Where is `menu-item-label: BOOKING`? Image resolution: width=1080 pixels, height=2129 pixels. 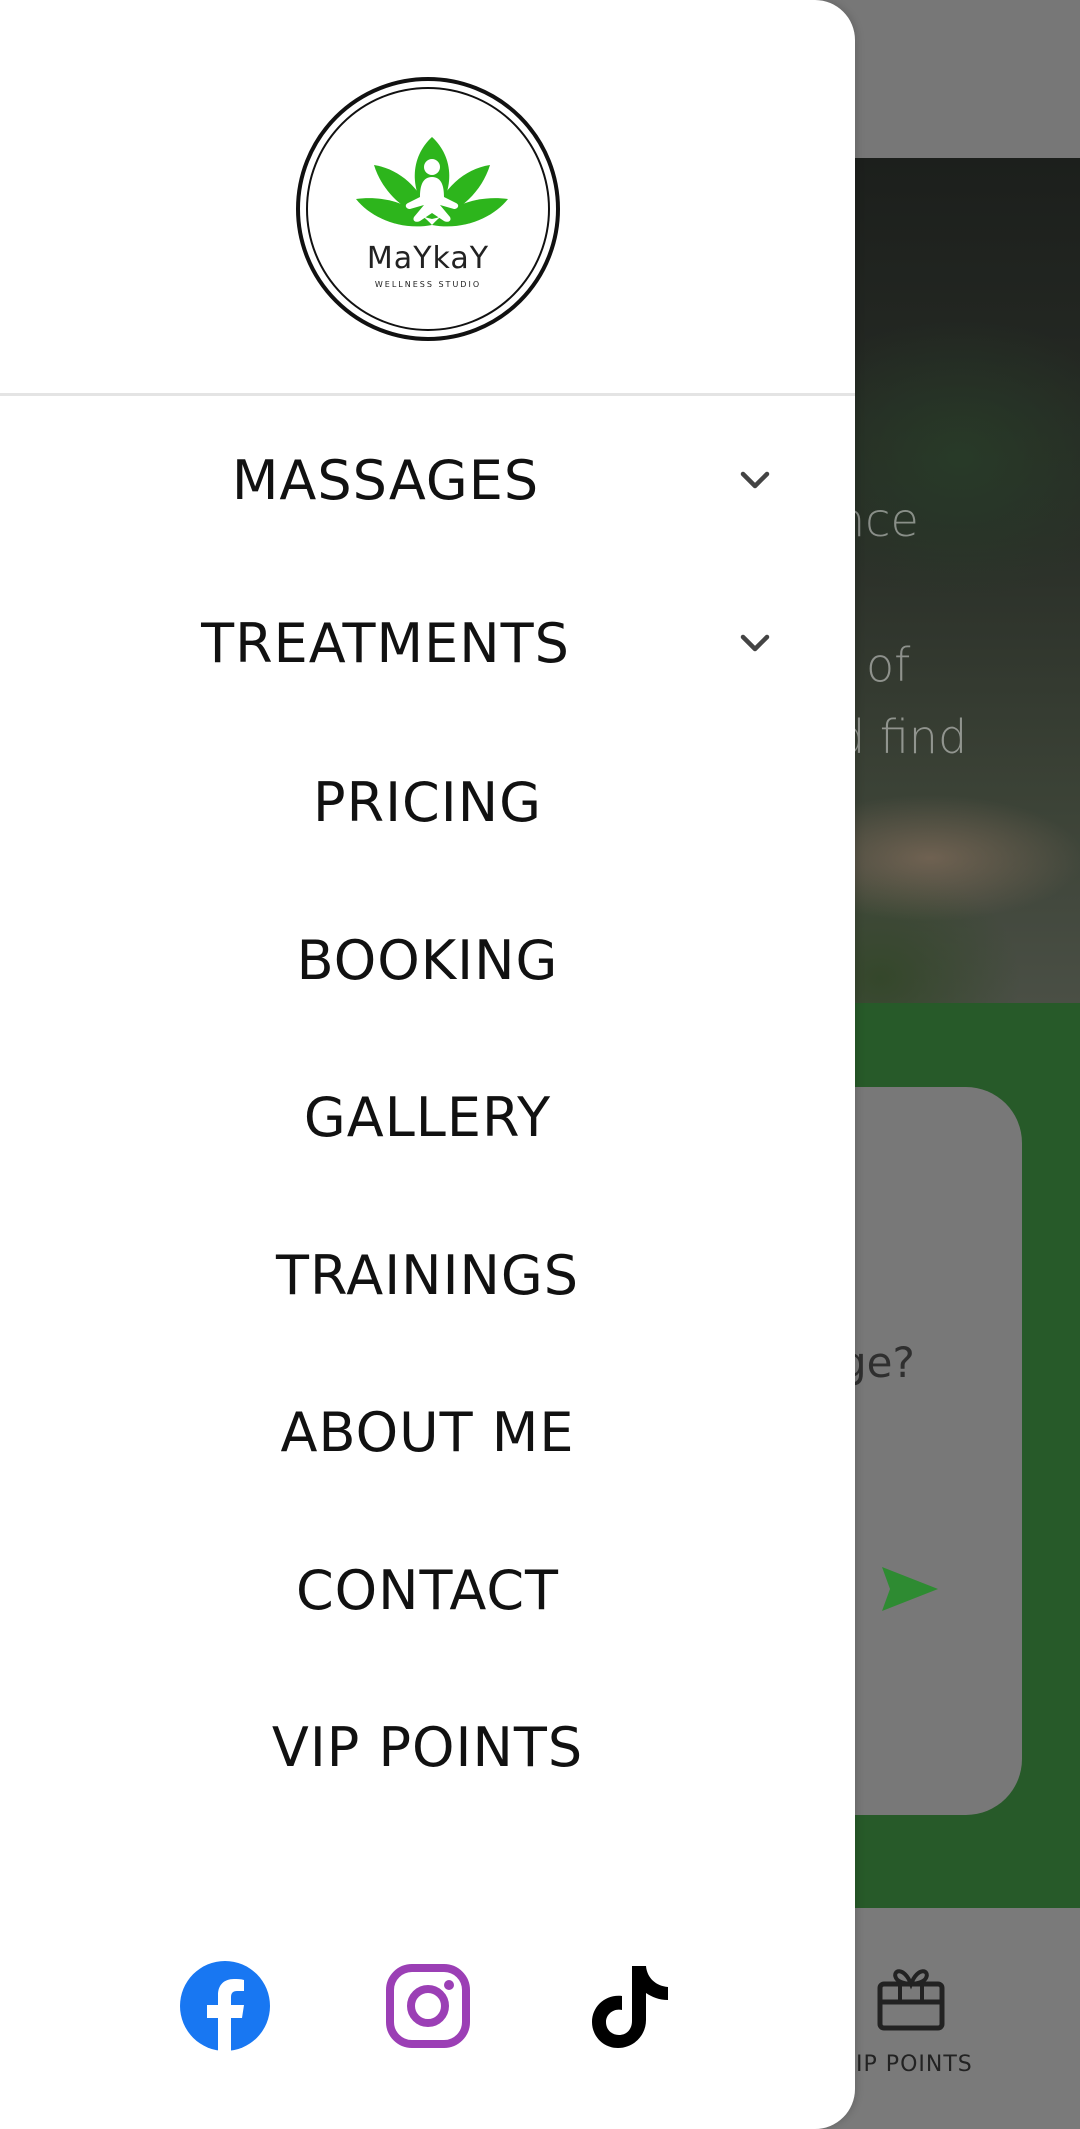
menu-item-label: BOOKING is located at coordinates (427, 960).